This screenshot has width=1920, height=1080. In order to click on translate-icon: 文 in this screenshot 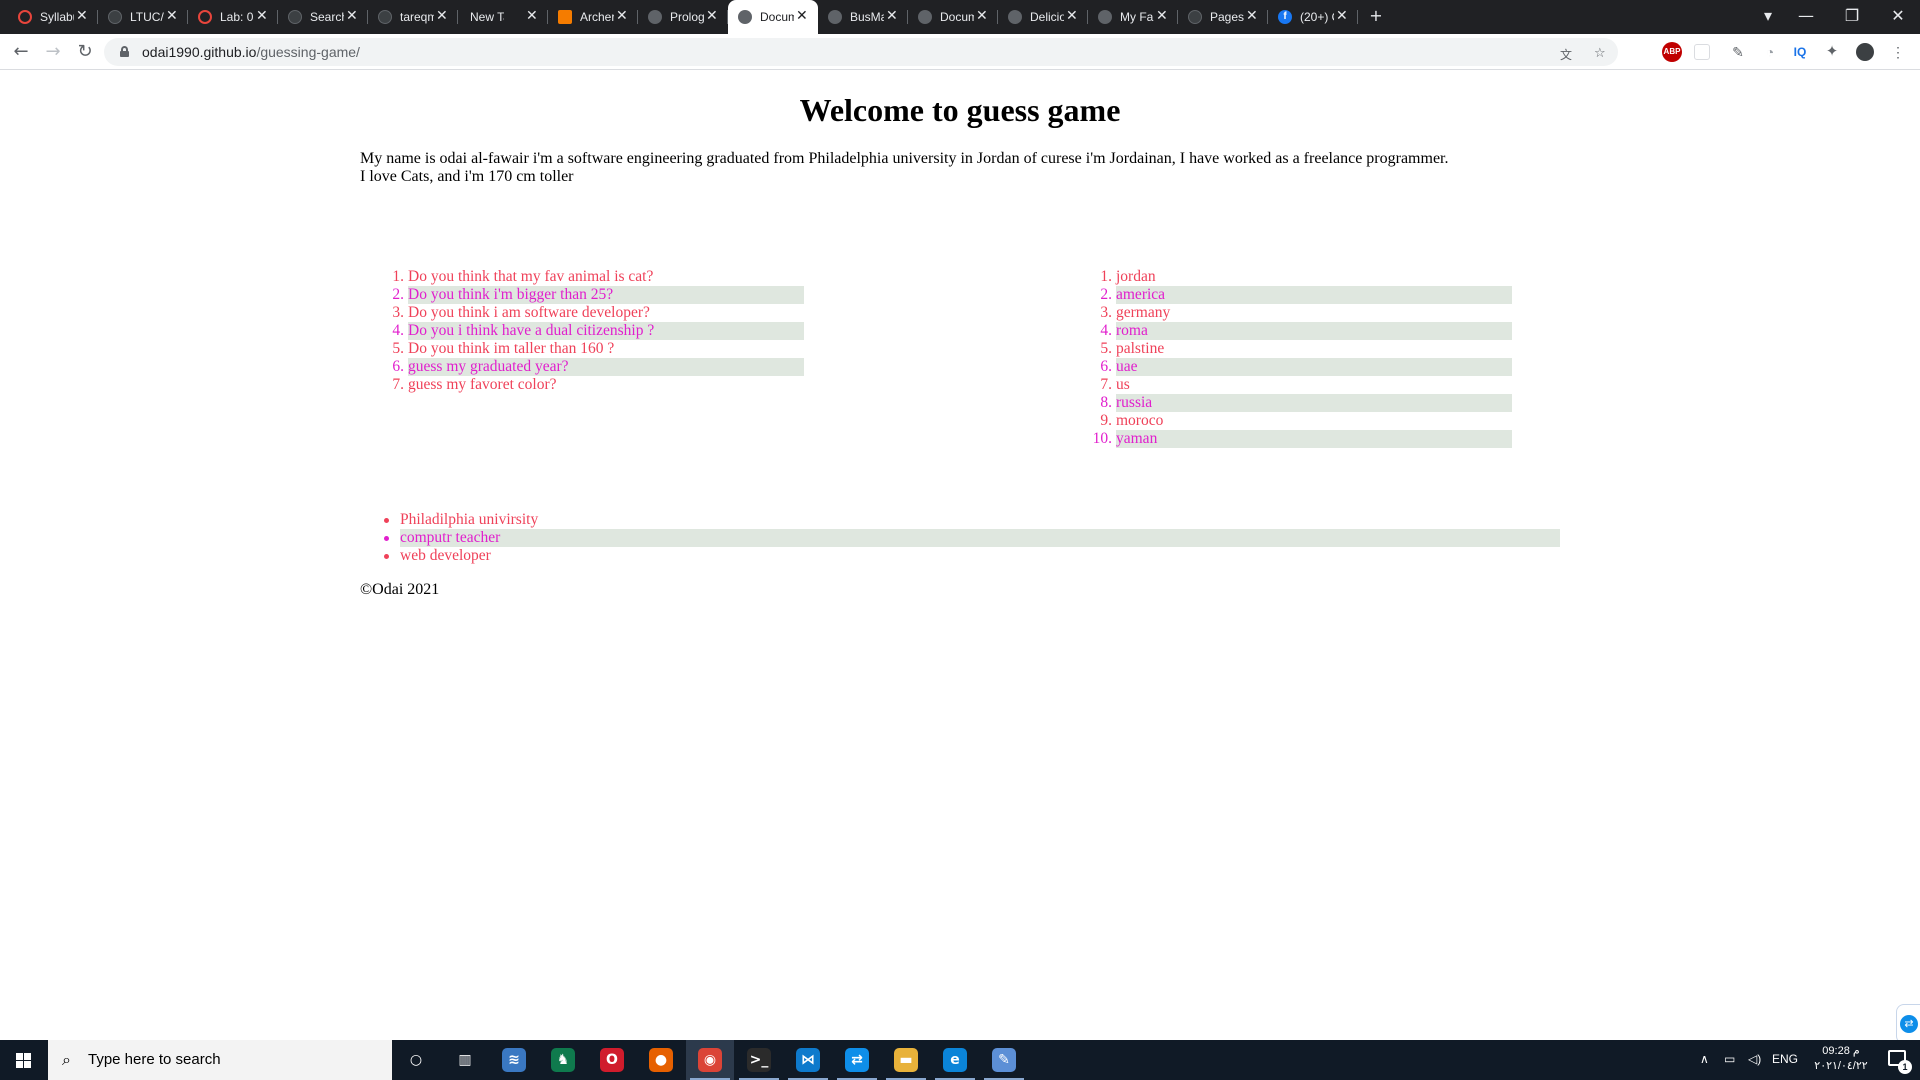, I will do `click(1566, 54)`.